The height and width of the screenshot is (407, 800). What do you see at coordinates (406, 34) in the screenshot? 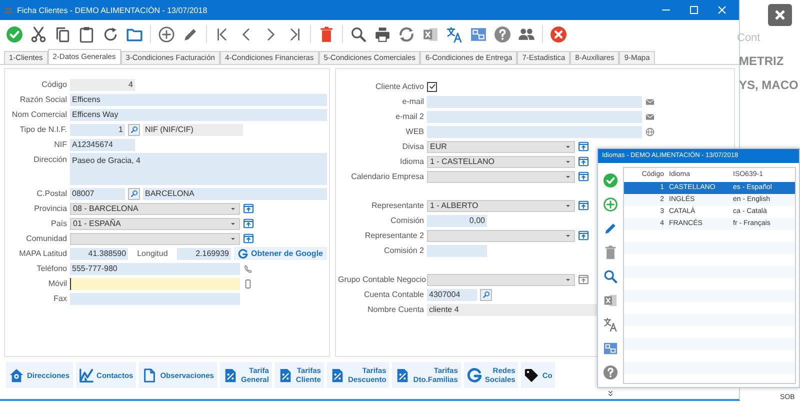
I see `sync-icon` at bounding box center [406, 34].